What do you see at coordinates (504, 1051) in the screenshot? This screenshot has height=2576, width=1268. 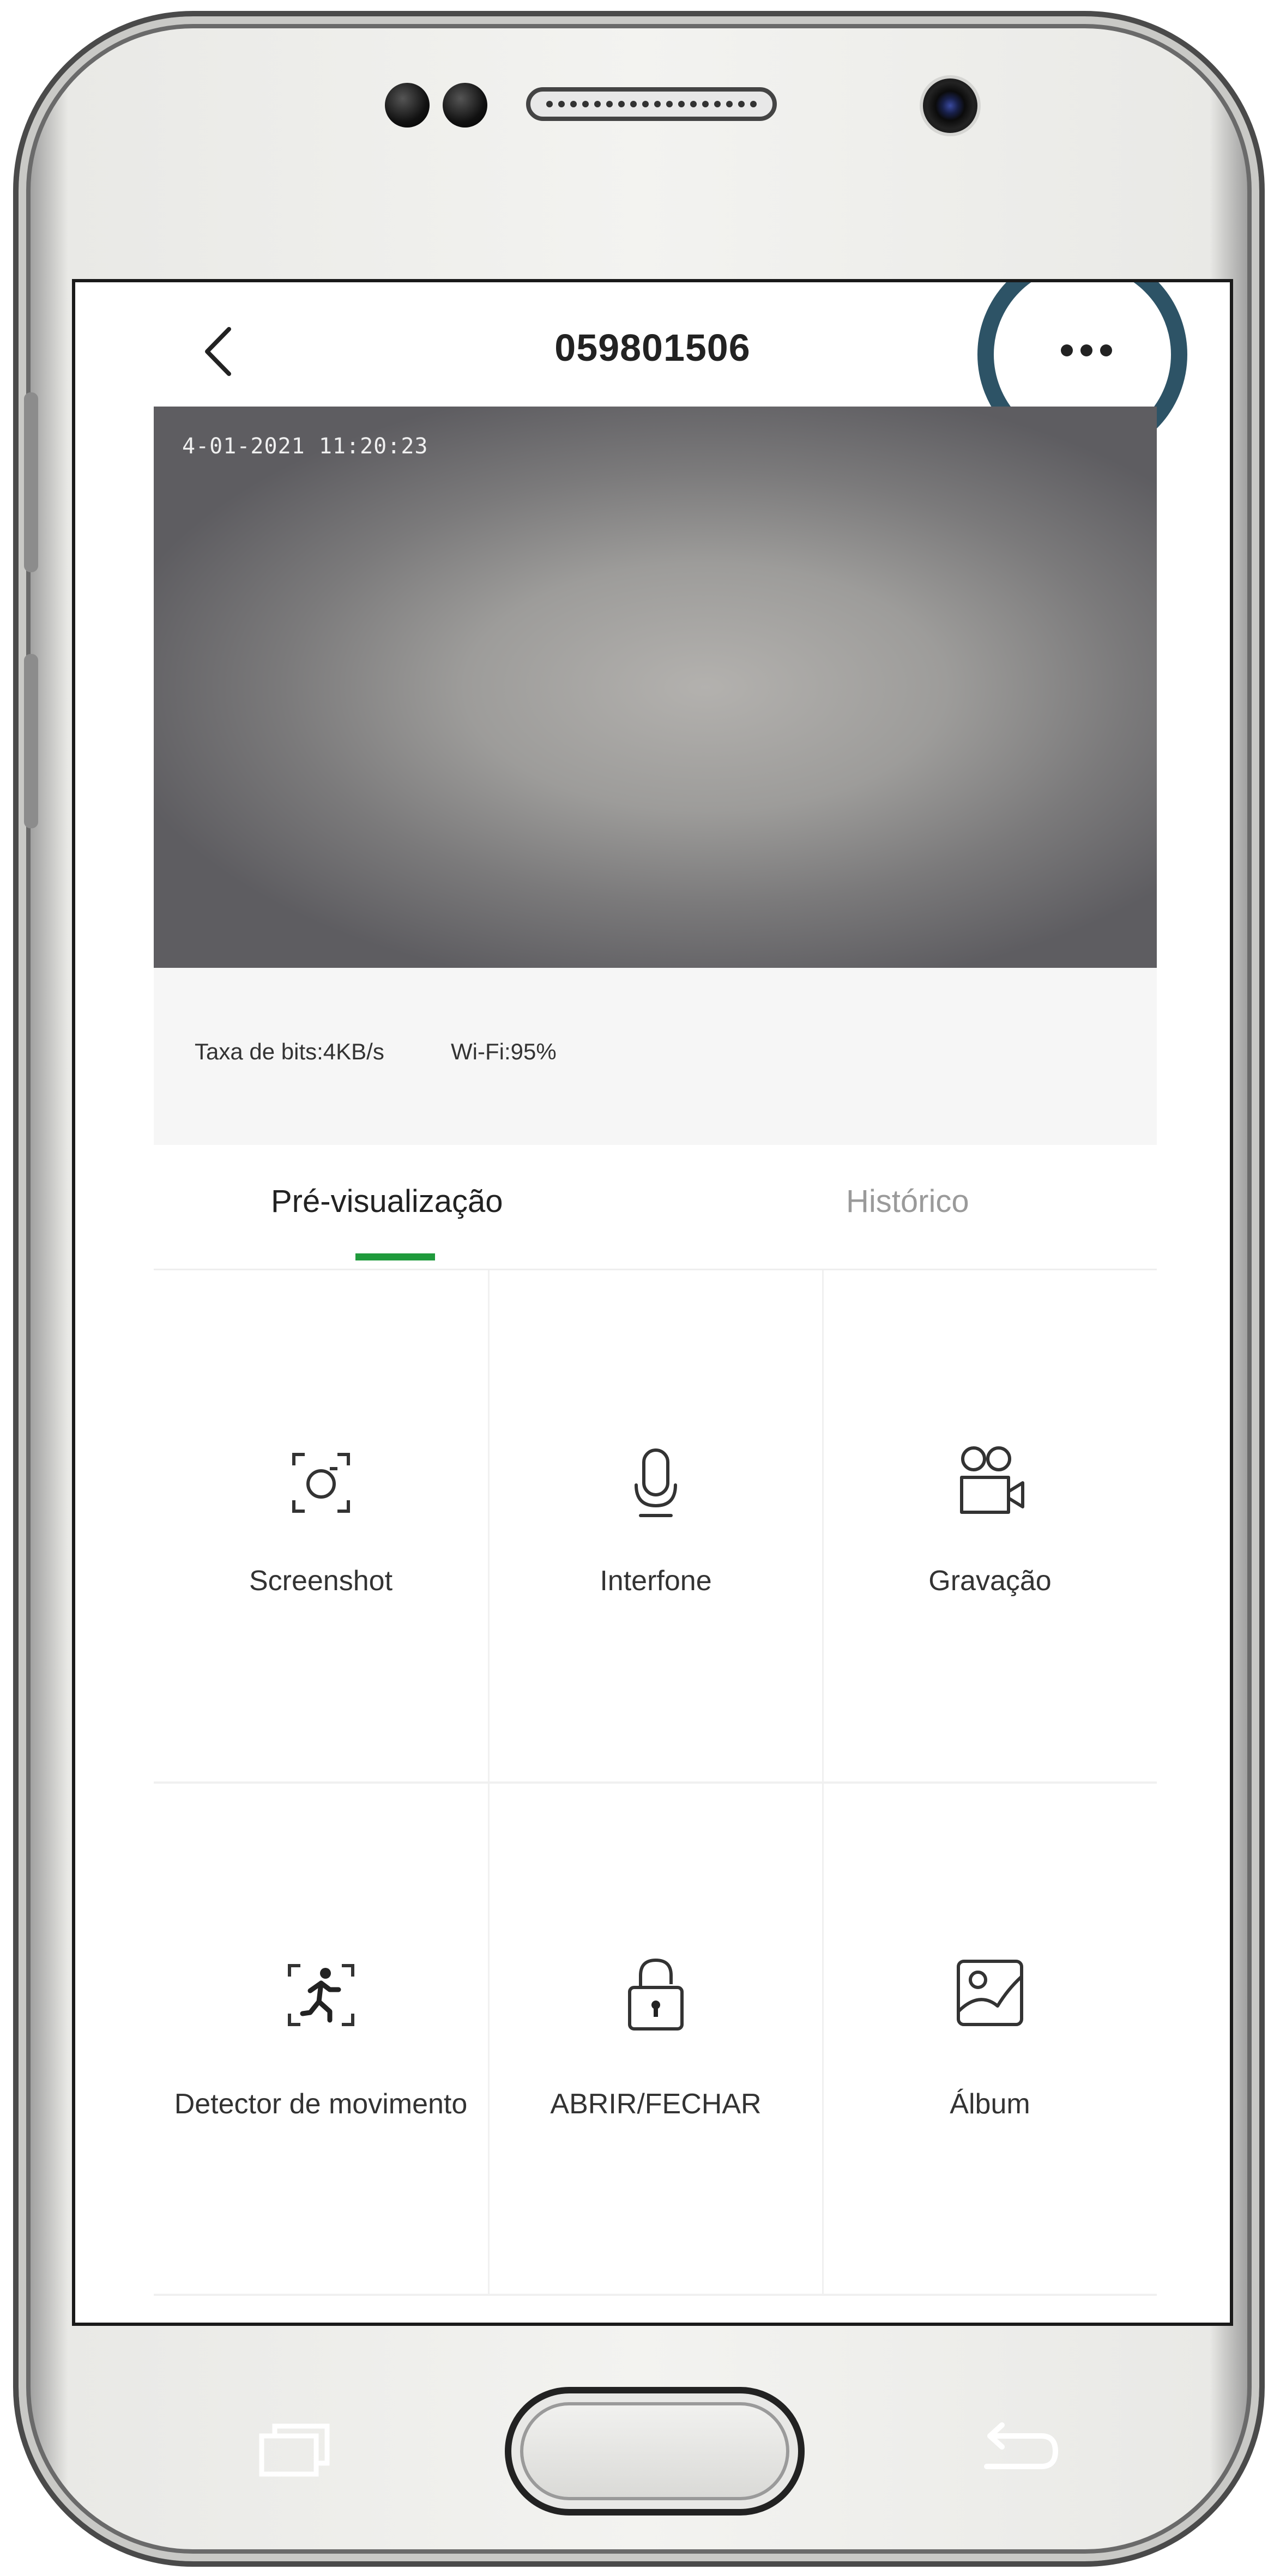 I see `wifi-signal-label: Wi-Fi:95%` at bounding box center [504, 1051].